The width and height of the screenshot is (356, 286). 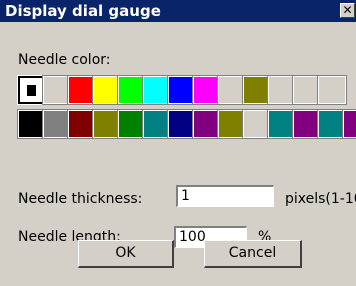 What do you see at coordinates (64, 60) in the screenshot?
I see `needle-color-label: Needle color:` at bounding box center [64, 60].